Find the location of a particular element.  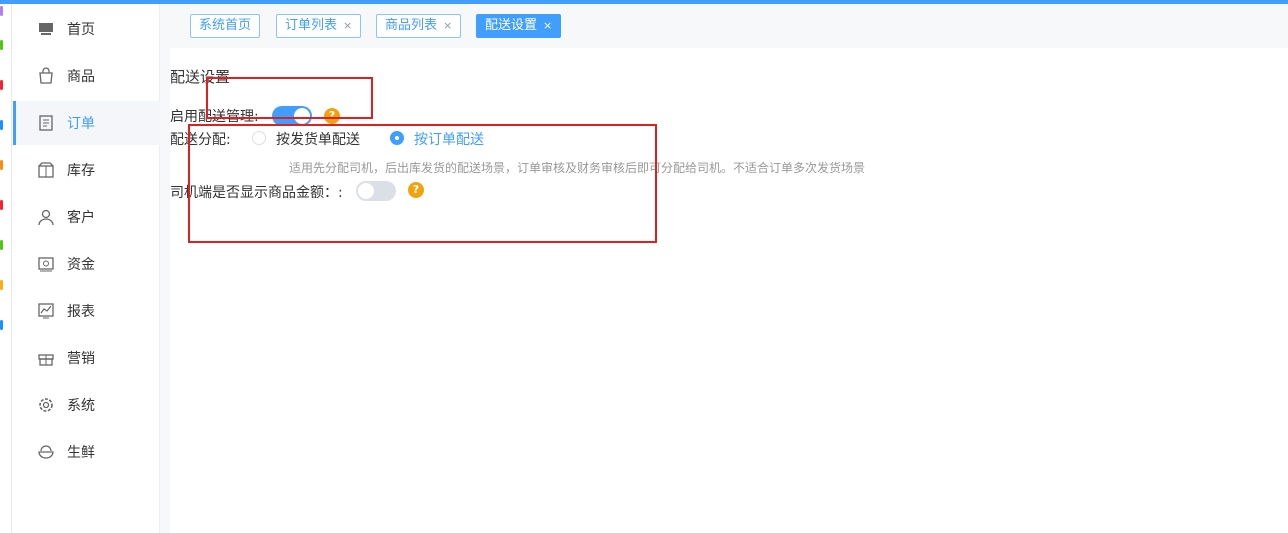

tab-system-home: 系统首页 is located at coordinates (225, 26).